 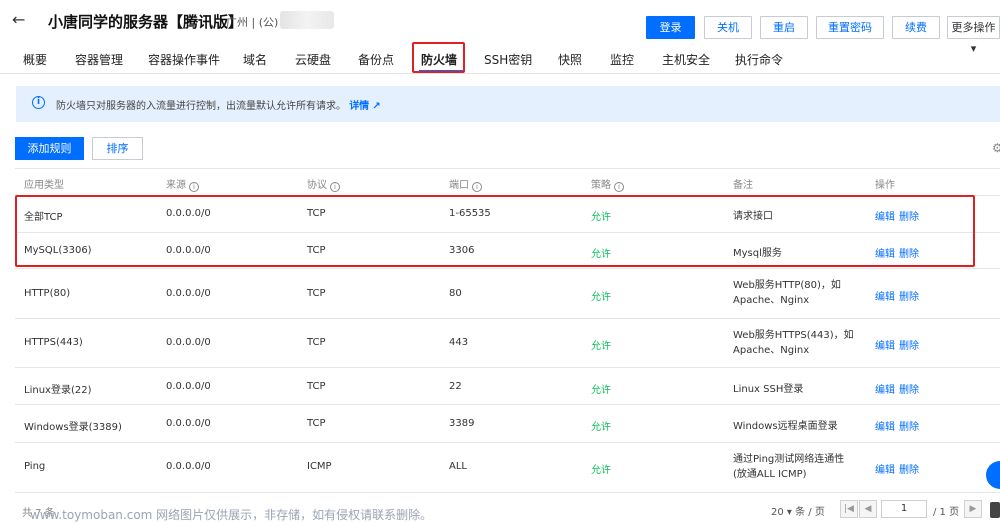 I want to click on tab-ssh-key: SSH密钥, so click(x=508, y=59).